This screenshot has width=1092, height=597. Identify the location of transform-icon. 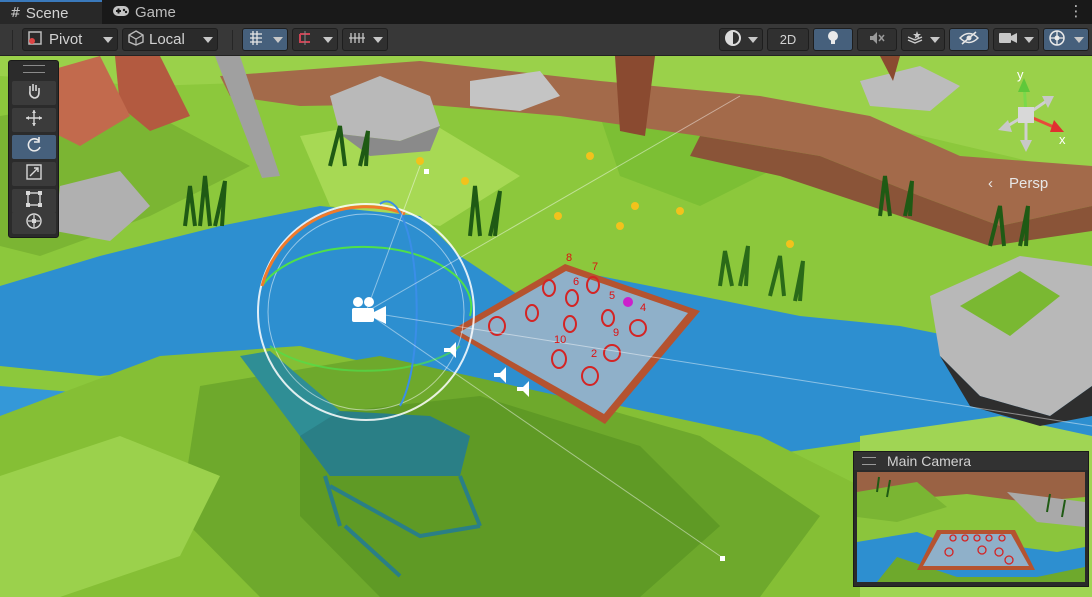
(34, 223).